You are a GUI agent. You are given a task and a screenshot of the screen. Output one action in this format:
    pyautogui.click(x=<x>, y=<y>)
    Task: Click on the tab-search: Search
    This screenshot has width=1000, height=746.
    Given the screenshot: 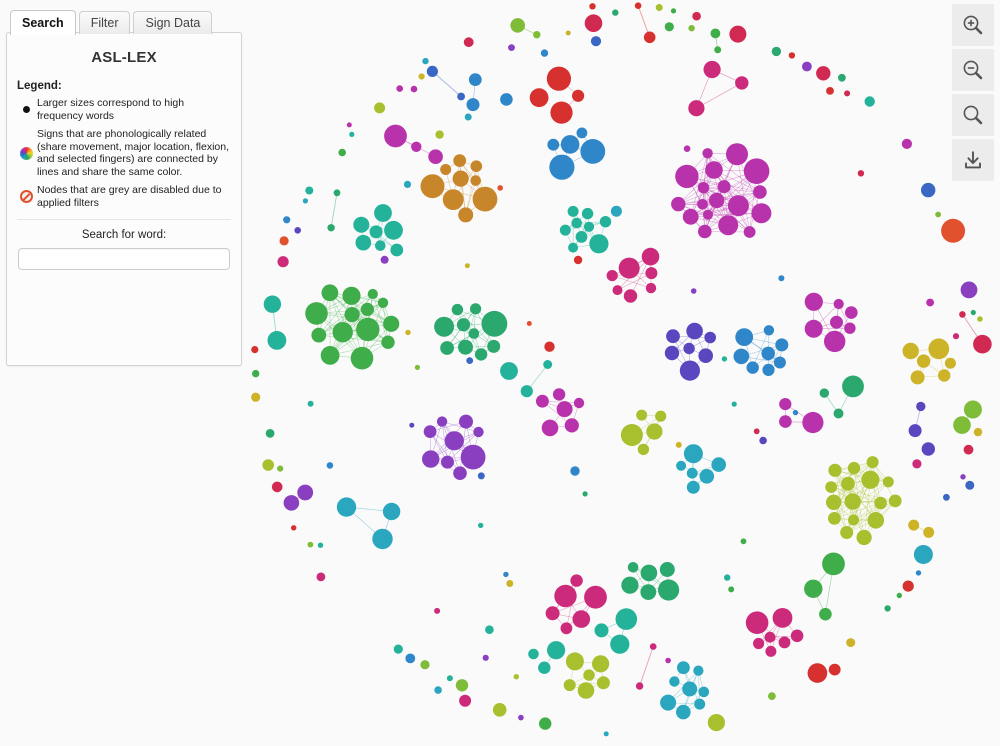 What is the action you would take?
    pyautogui.click(x=43, y=22)
    